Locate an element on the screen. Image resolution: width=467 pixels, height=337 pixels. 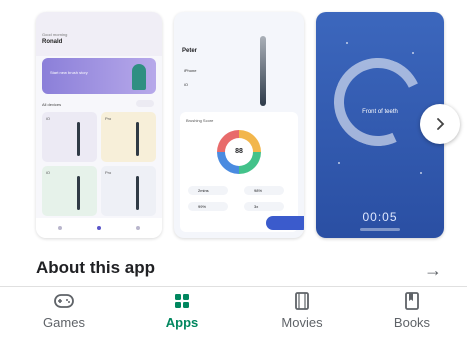
stat-pill: 2mins is located at coordinates (208, 190).